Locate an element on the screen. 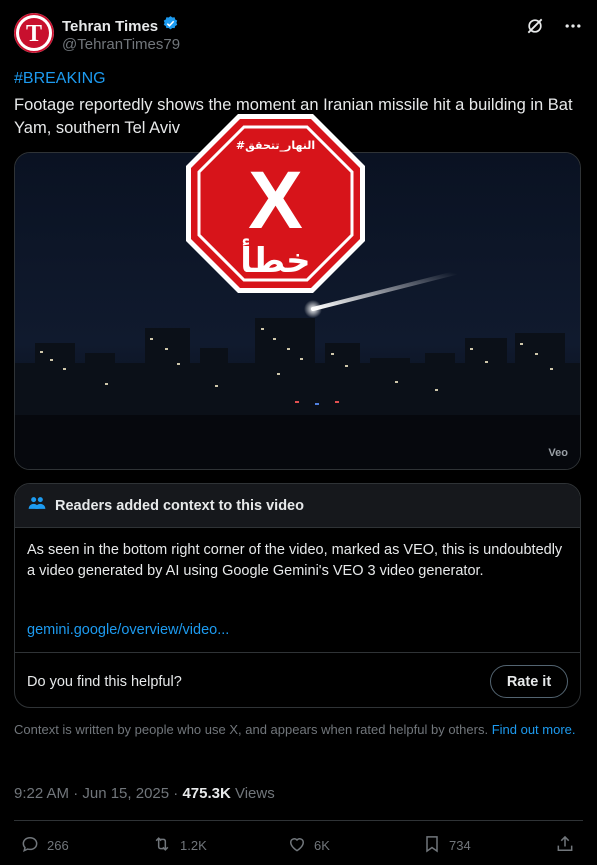  share-button is located at coordinates (565, 845).